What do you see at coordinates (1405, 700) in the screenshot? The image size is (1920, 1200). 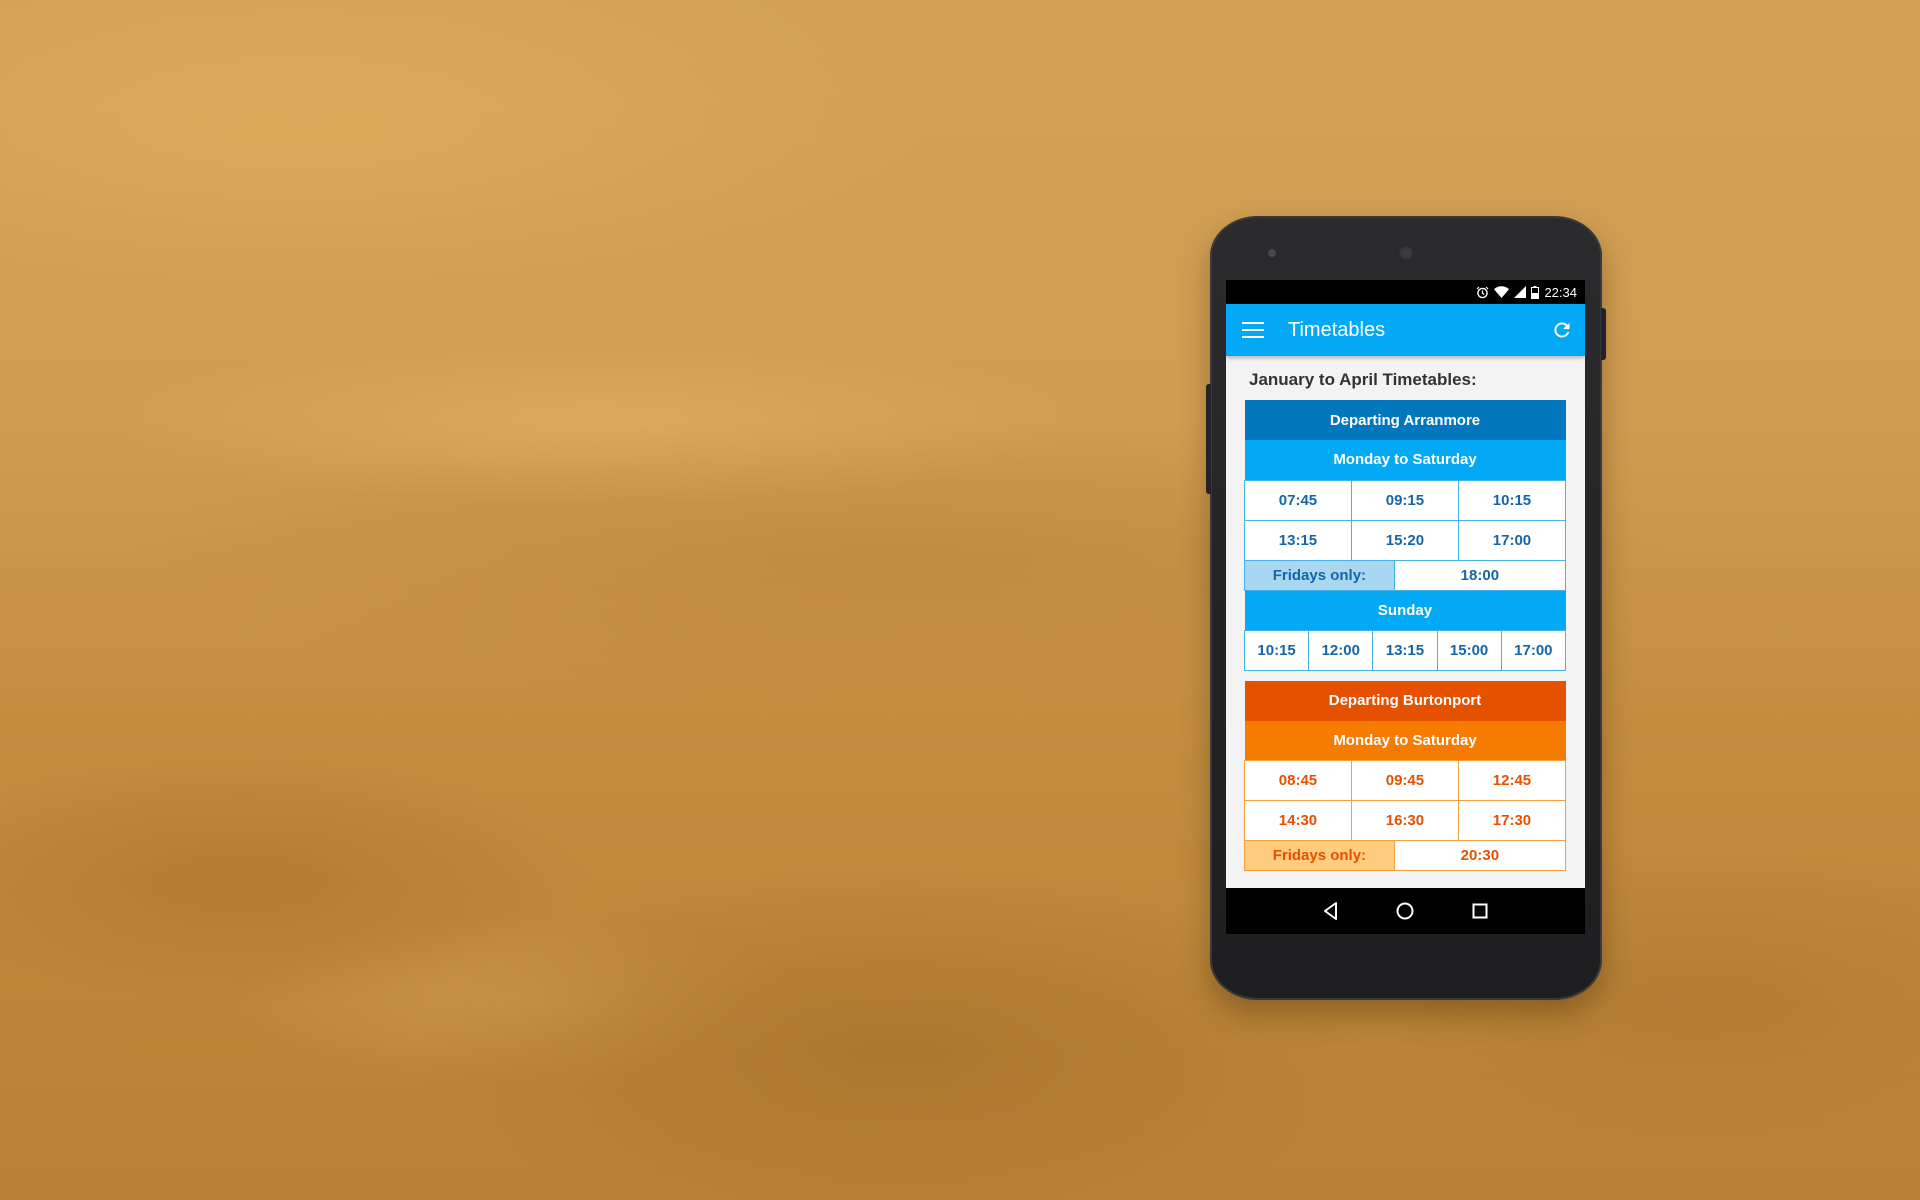 I see `burtonport-departing-header: Departing Burtonport` at bounding box center [1405, 700].